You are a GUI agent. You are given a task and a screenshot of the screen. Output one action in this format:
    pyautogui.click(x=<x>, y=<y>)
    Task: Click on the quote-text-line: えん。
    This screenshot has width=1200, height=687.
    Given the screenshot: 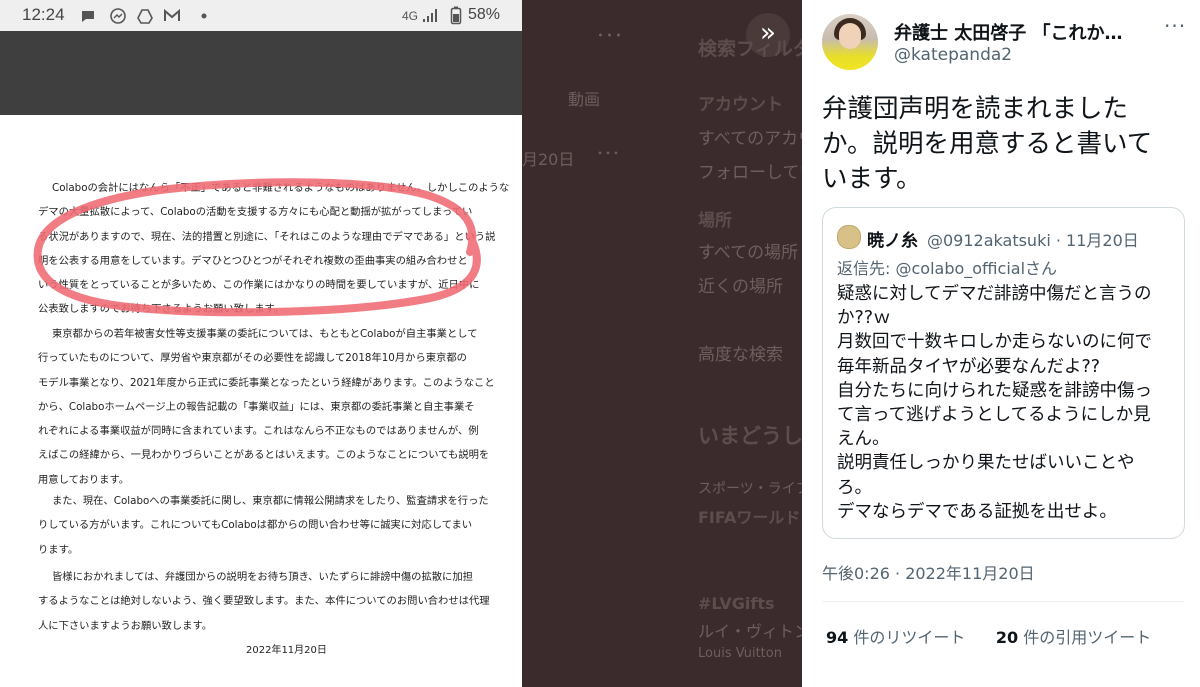 What is the action you would take?
    pyautogui.click(x=863, y=439)
    